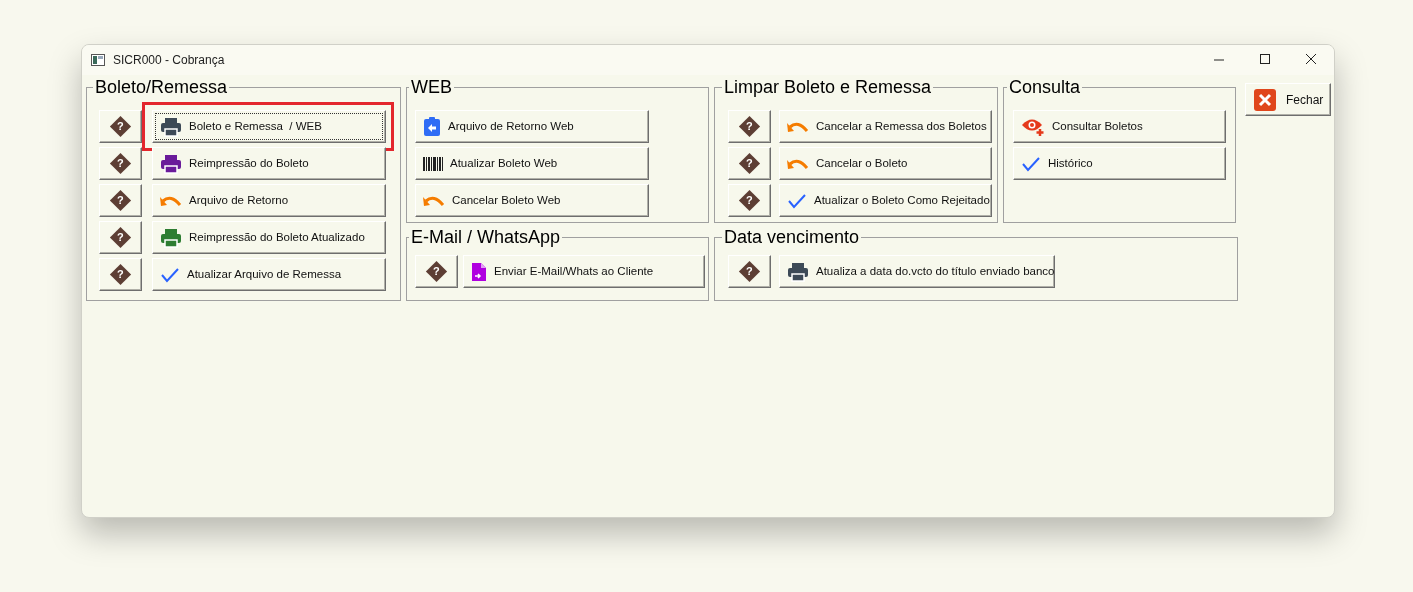 Image resolution: width=1413 pixels, height=592 pixels. What do you see at coordinates (1045, 87) in the screenshot?
I see `group-title: Consulta` at bounding box center [1045, 87].